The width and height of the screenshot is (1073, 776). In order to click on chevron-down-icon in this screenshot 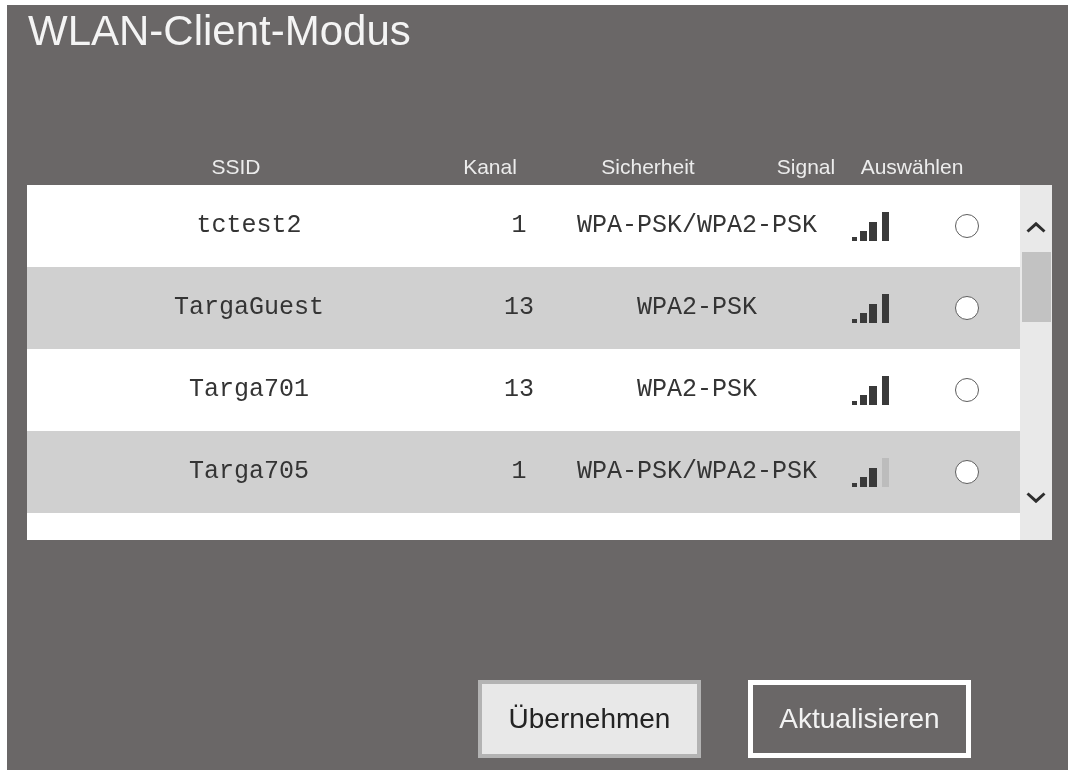, I will do `click(1036, 497)`.